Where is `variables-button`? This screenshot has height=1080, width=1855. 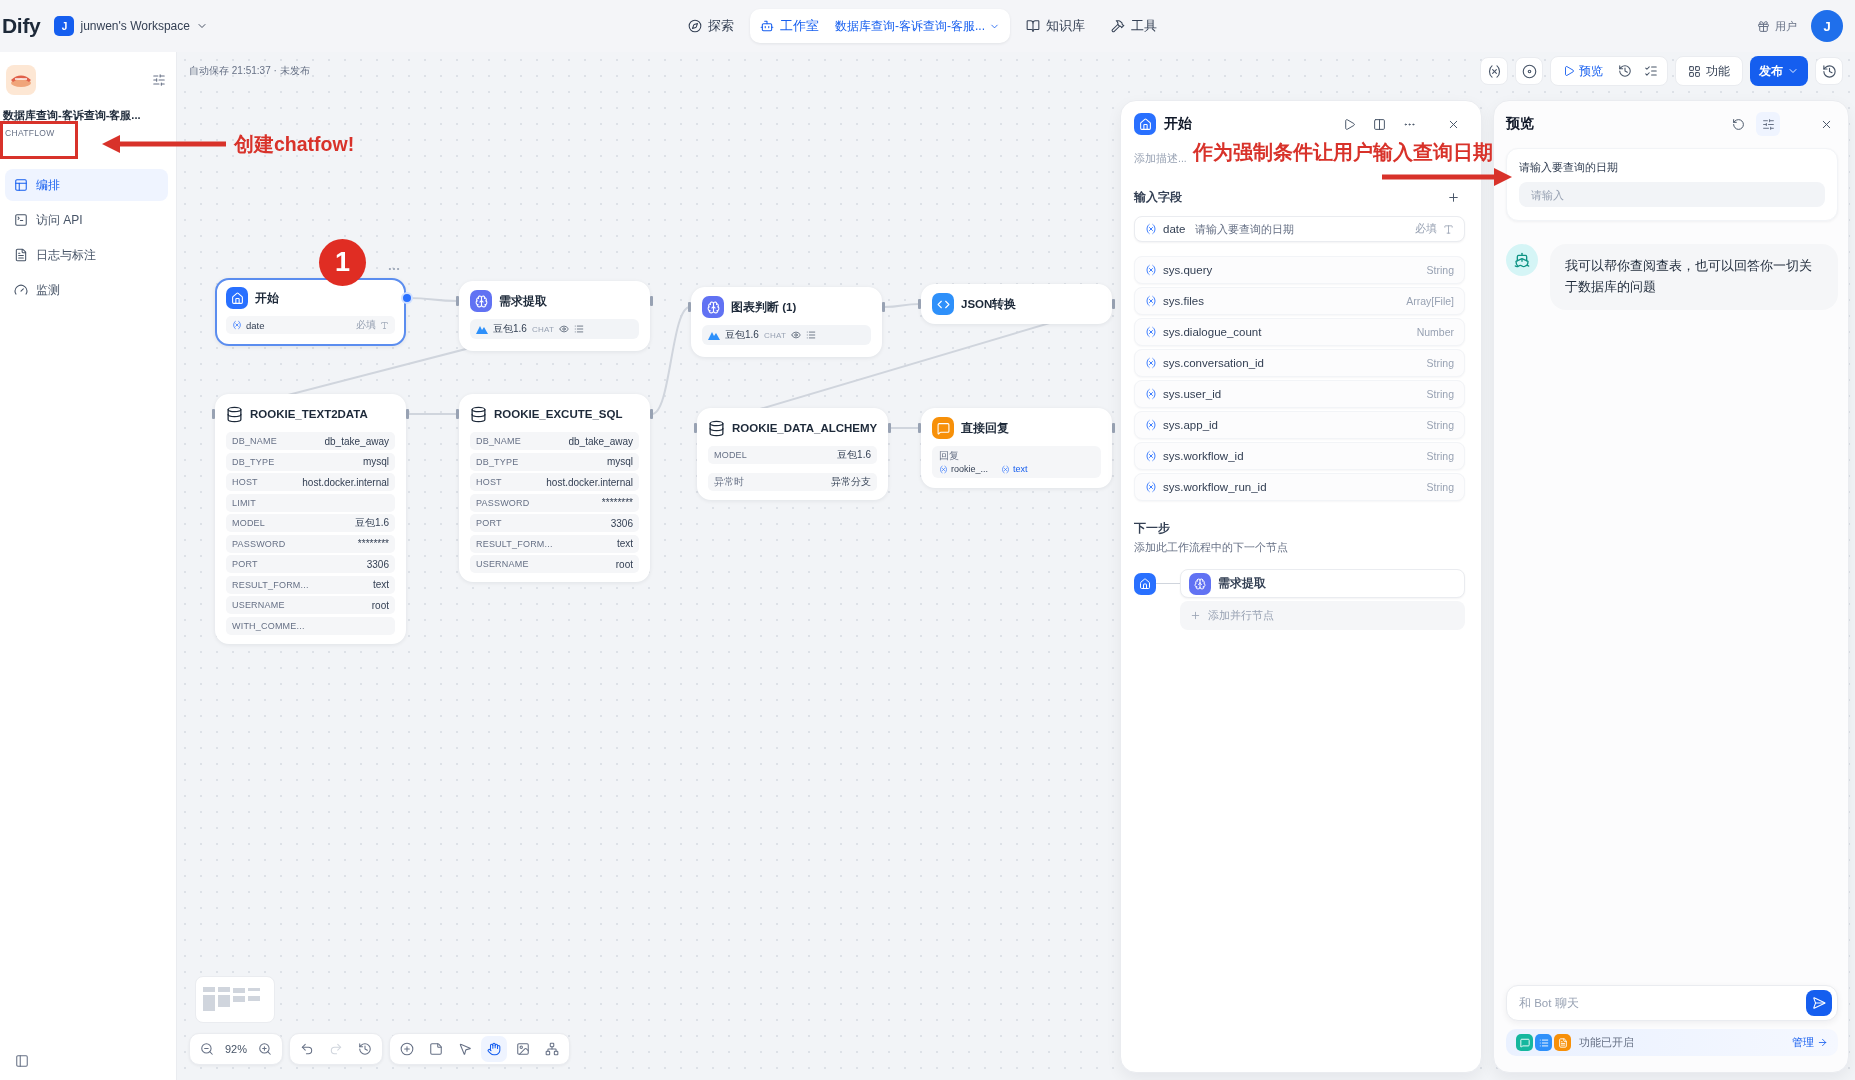
variables-button is located at coordinates (1494, 71).